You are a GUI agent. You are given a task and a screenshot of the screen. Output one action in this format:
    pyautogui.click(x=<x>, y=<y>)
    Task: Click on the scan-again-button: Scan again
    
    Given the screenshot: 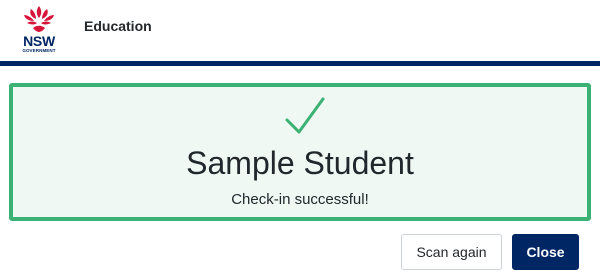 What is the action you would take?
    pyautogui.click(x=451, y=252)
    